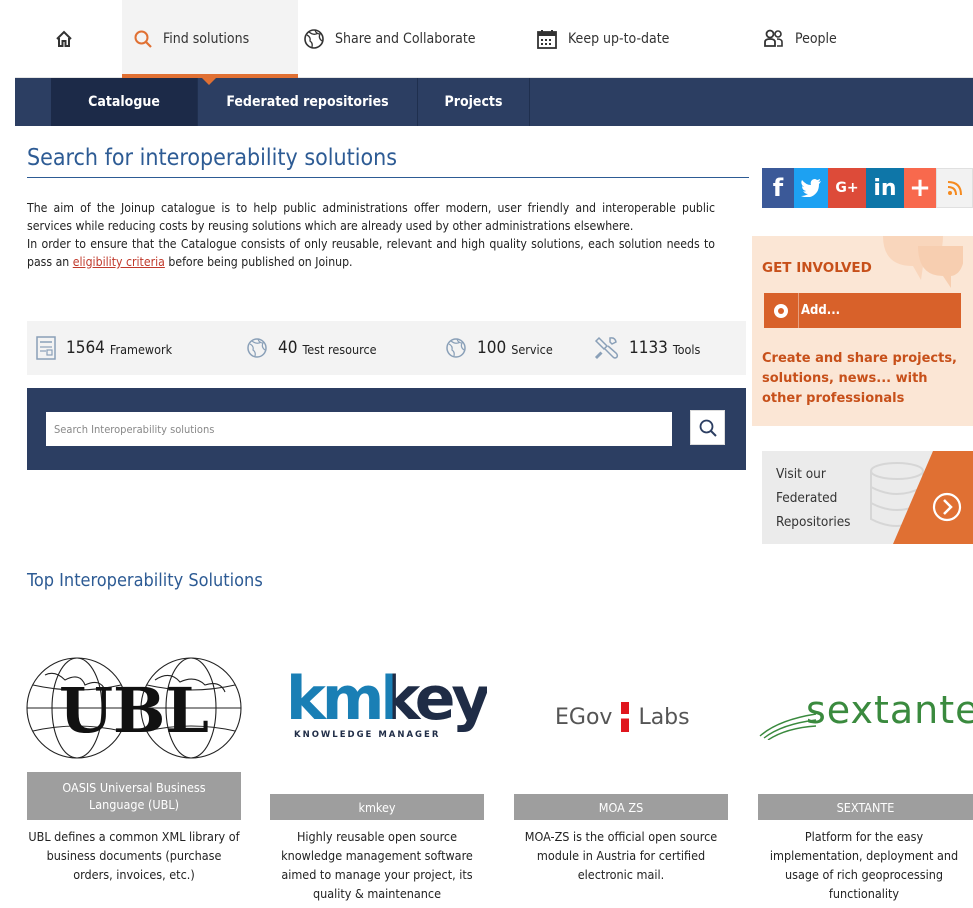  I want to click on stat-test-resource: 40 Test resource, so click(311, 348).